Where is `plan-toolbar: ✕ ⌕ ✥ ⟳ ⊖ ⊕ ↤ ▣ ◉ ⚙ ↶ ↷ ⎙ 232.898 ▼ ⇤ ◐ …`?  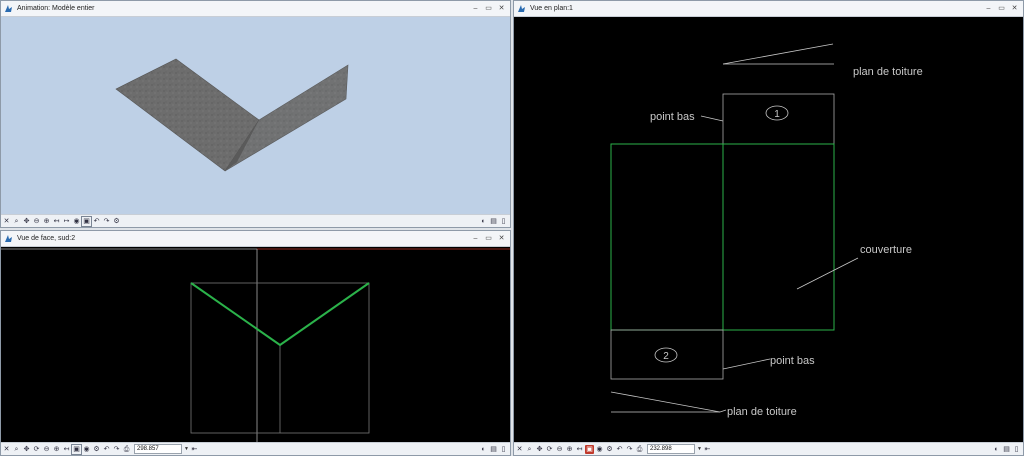
plan-toolbar: ✕ ⌕ ✥ ⟳ ⊖ ⊕ ↤ ▣ ◉ ⚙ ↶ ↷ ⎙ 232.898 ▼ ⇤ ◐ … is located at coordinates (768, 448).